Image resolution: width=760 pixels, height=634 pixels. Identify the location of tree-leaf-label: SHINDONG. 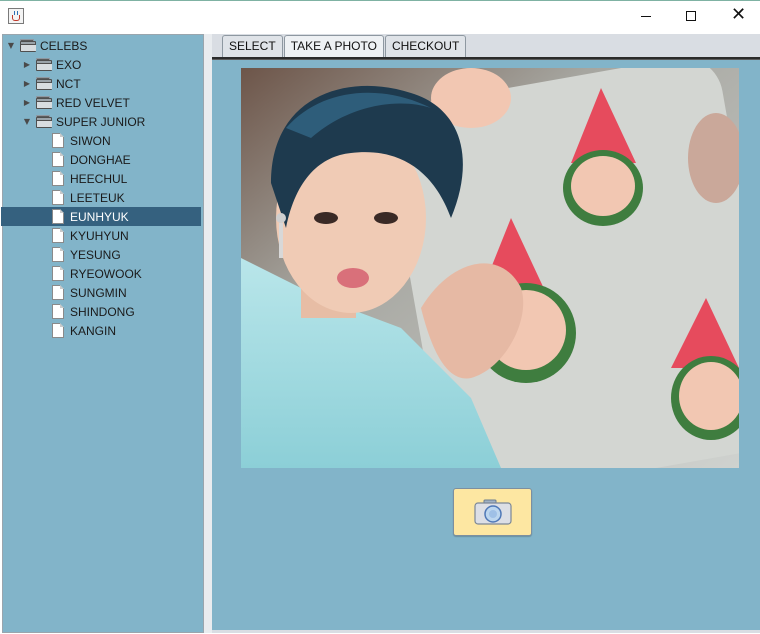
(102, 311).